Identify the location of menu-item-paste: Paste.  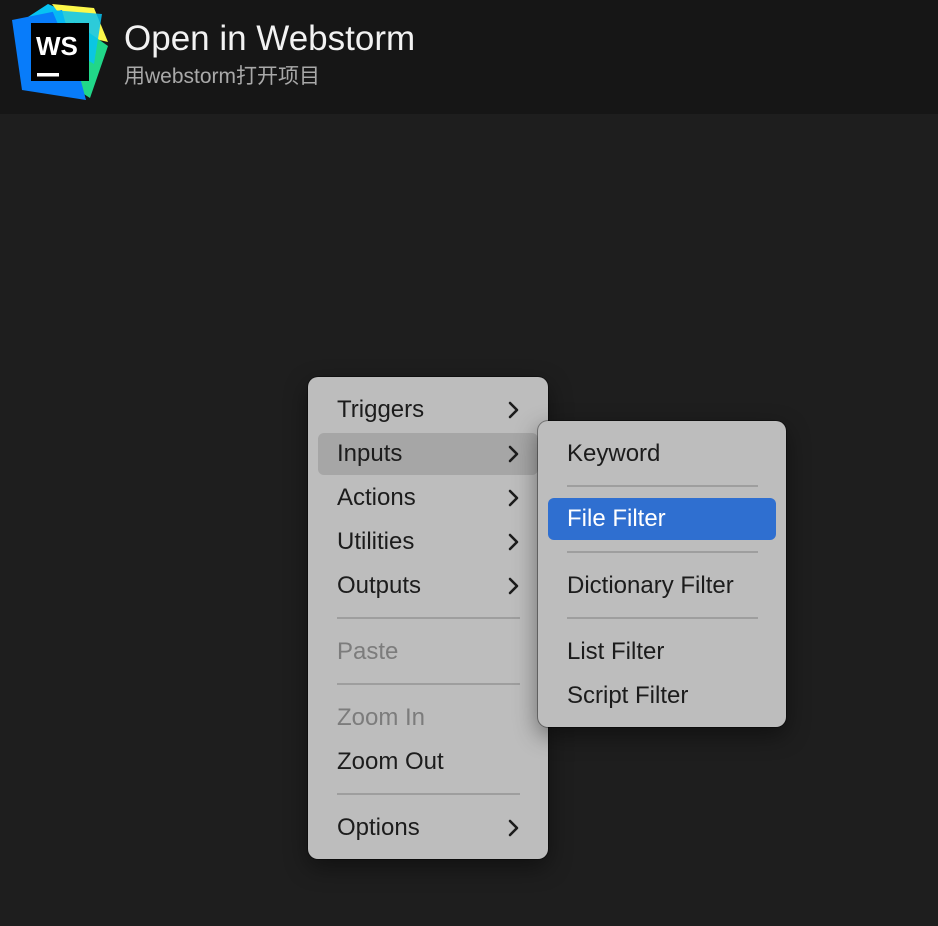
(428, 652).